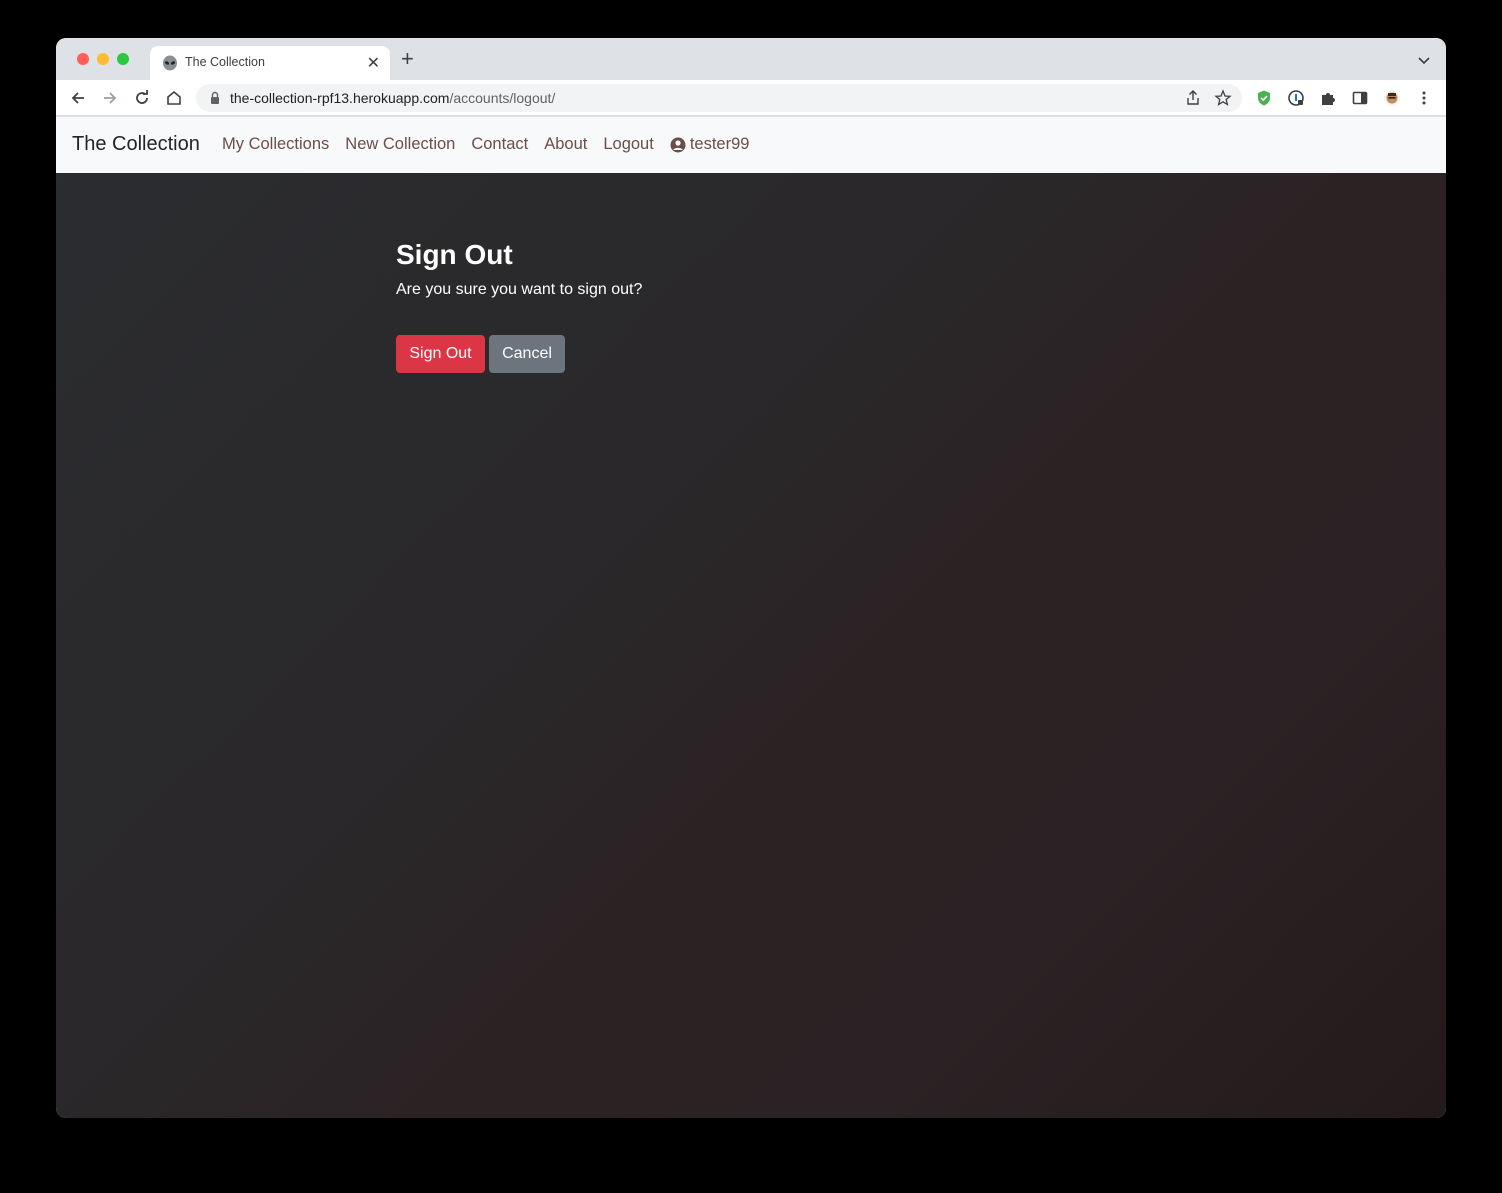 The image size is (1502, 1193). What do you see at coordinates (1424, 60) in the screenshot?
I see `tab-search-chevron-icon` at bounding box center [1424, 60].